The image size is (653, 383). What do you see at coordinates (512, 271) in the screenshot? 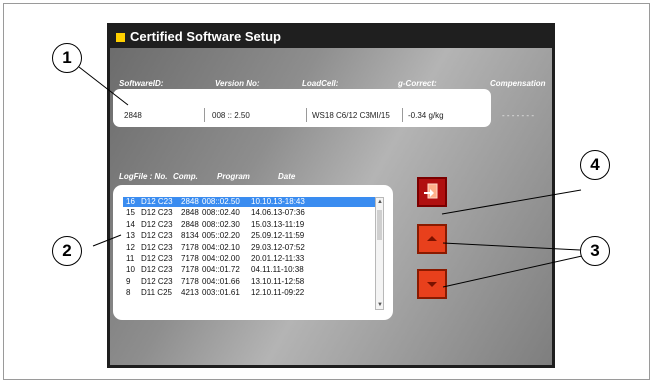
I see `leader-line-3b` at bounding box center [512, 271].